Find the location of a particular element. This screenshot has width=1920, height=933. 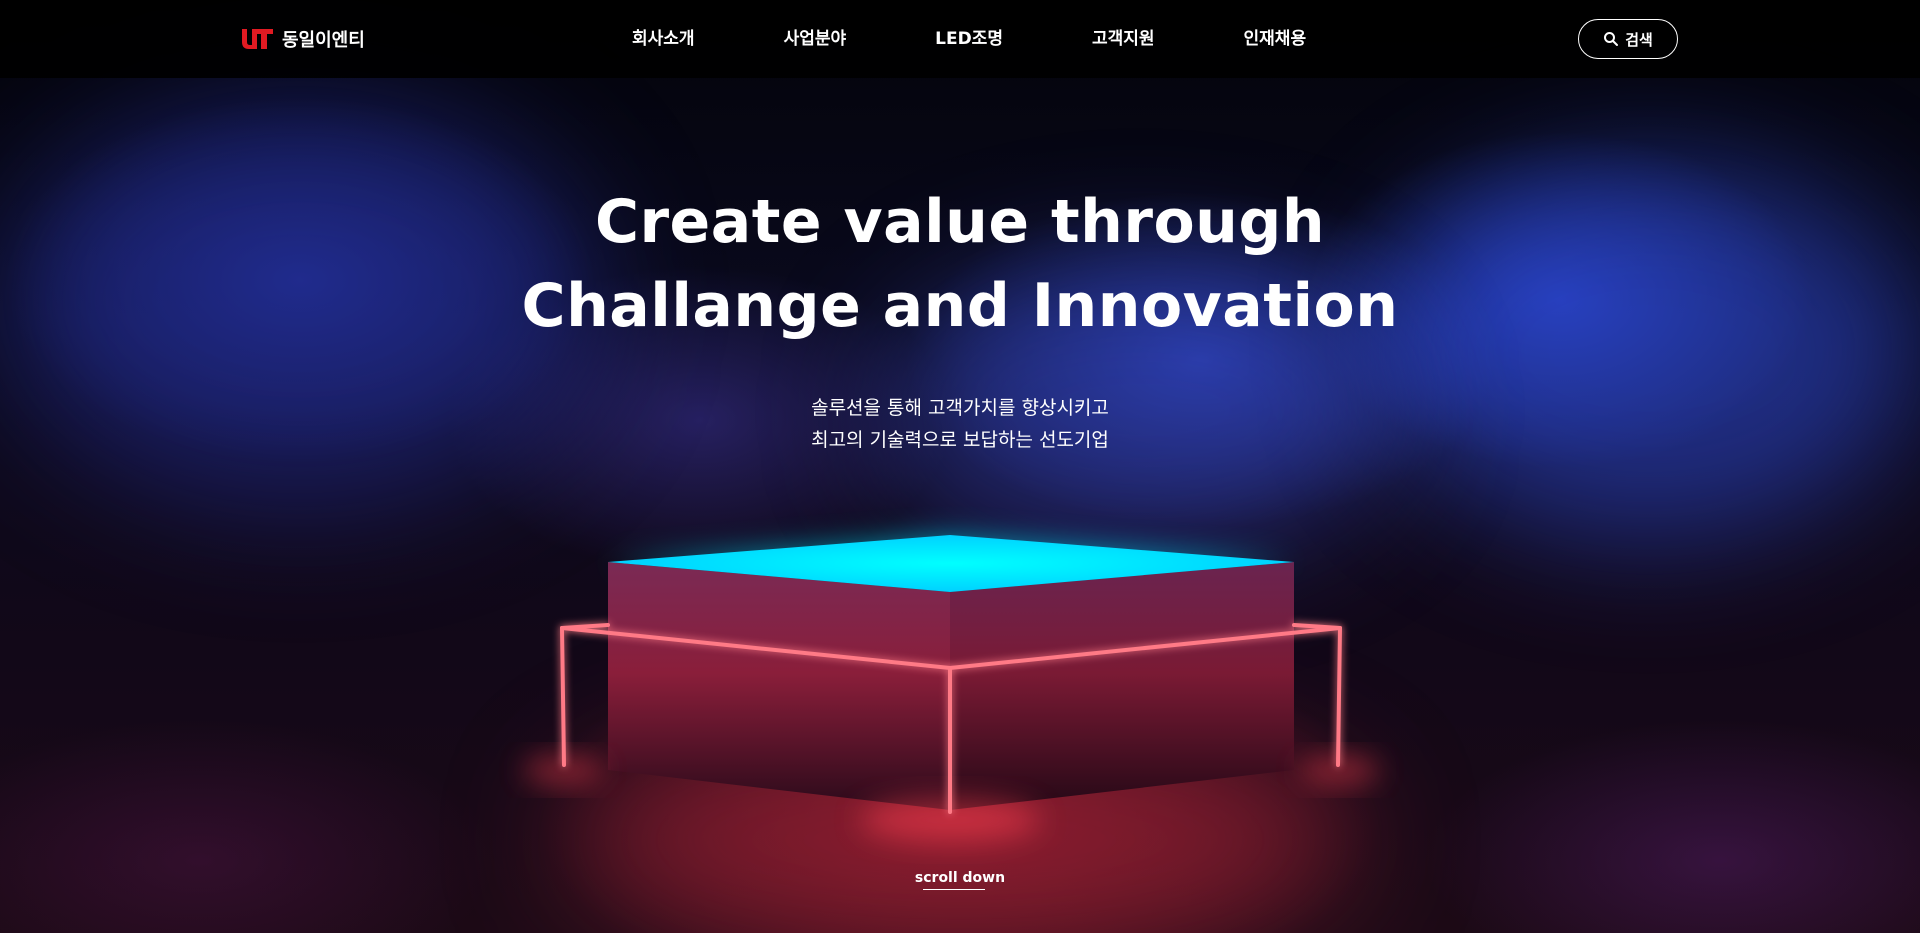

neon-platform-illustration is located at coordinates (951, 688).